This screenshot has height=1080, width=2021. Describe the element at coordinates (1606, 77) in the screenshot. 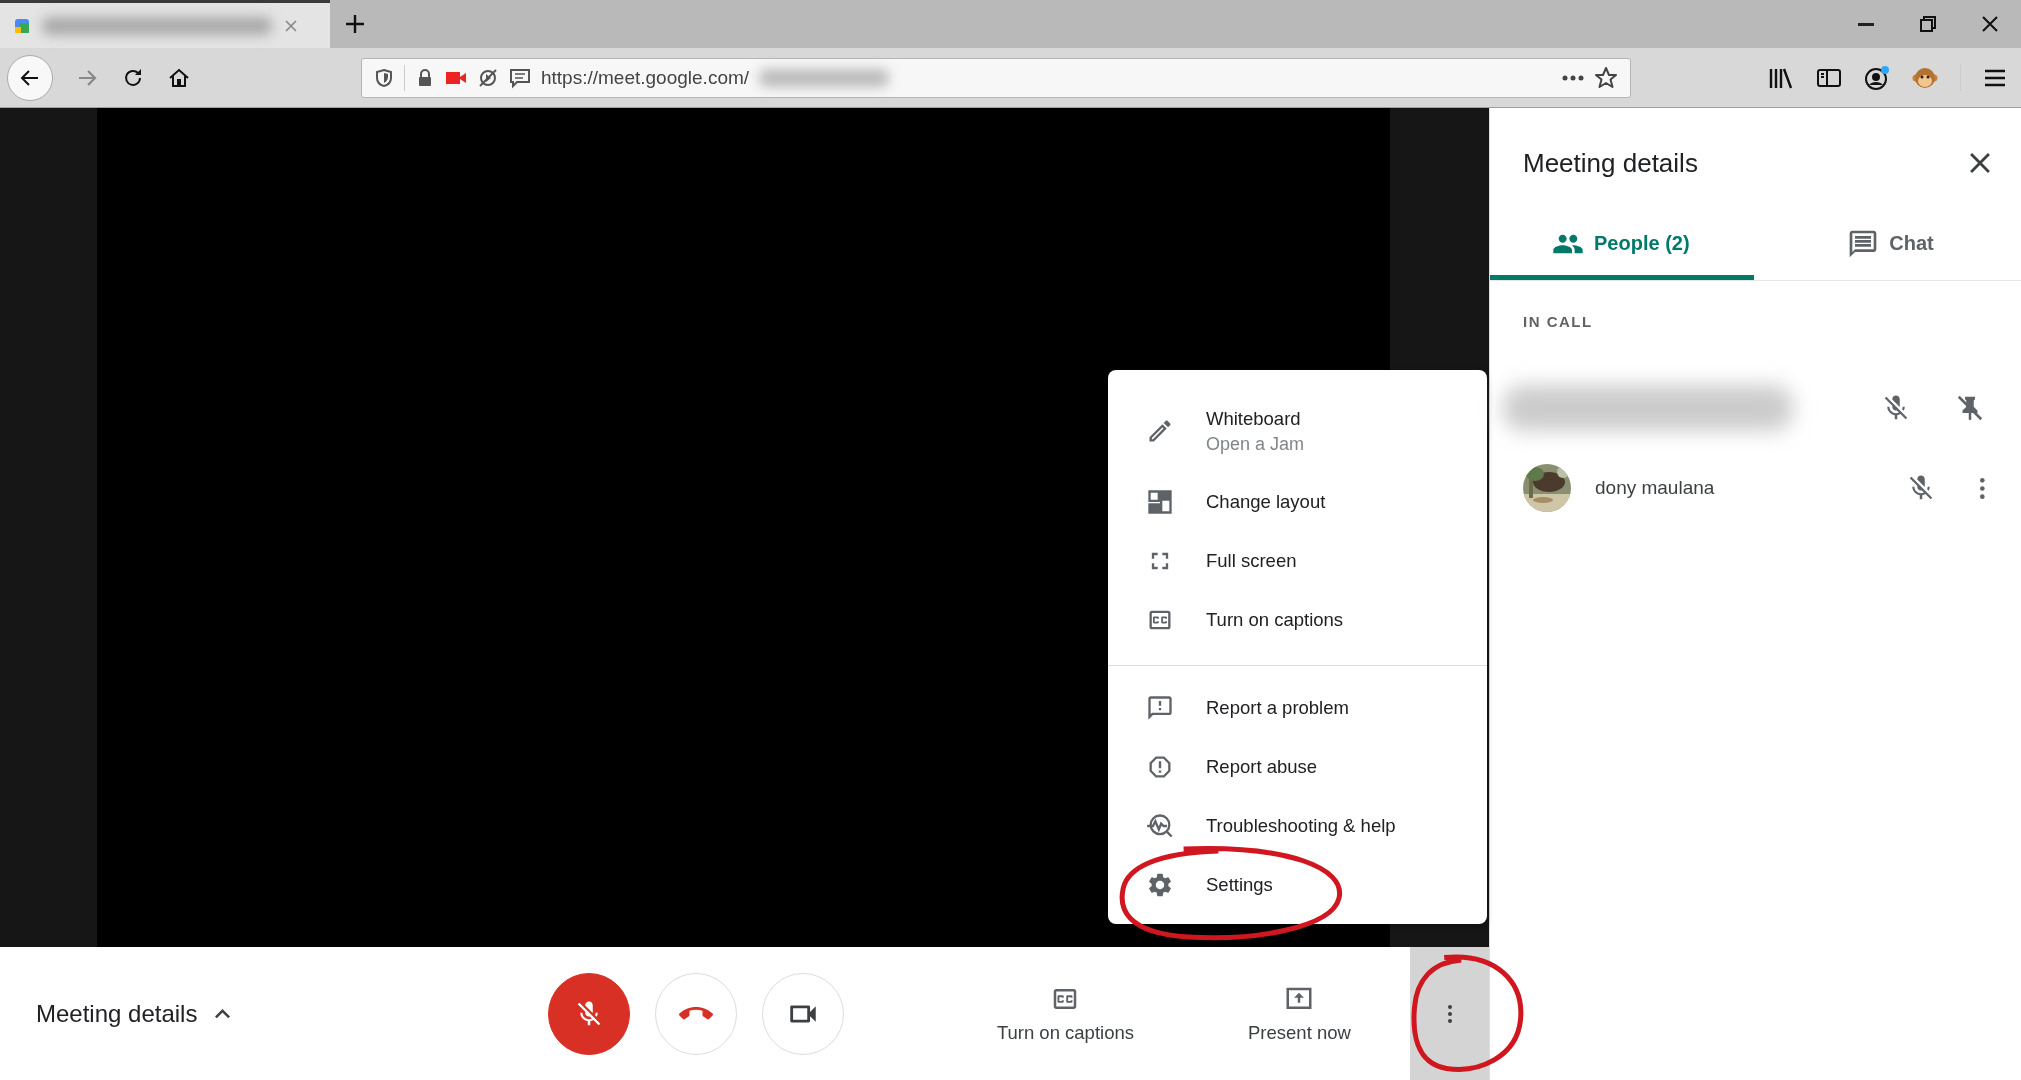

I see `star-icon` at that location.